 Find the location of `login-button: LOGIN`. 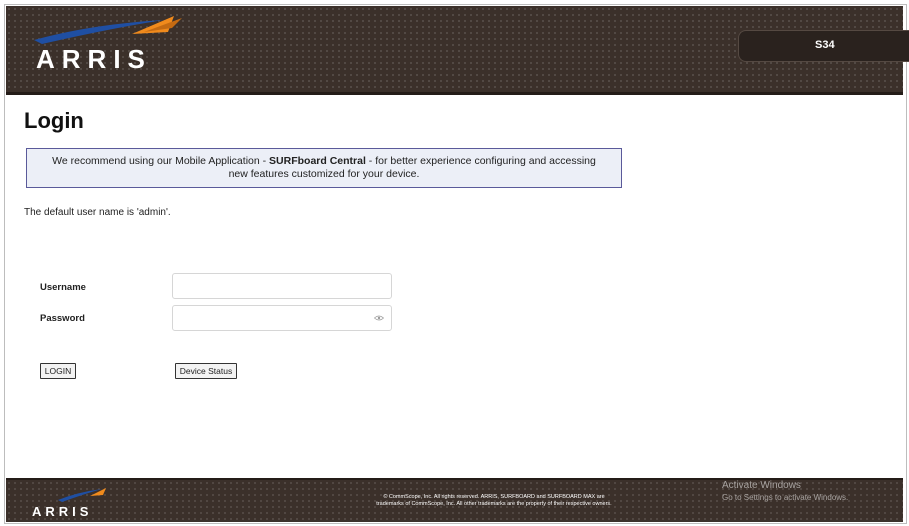

login-button: LOGIN is located at coordinates (58, 371).